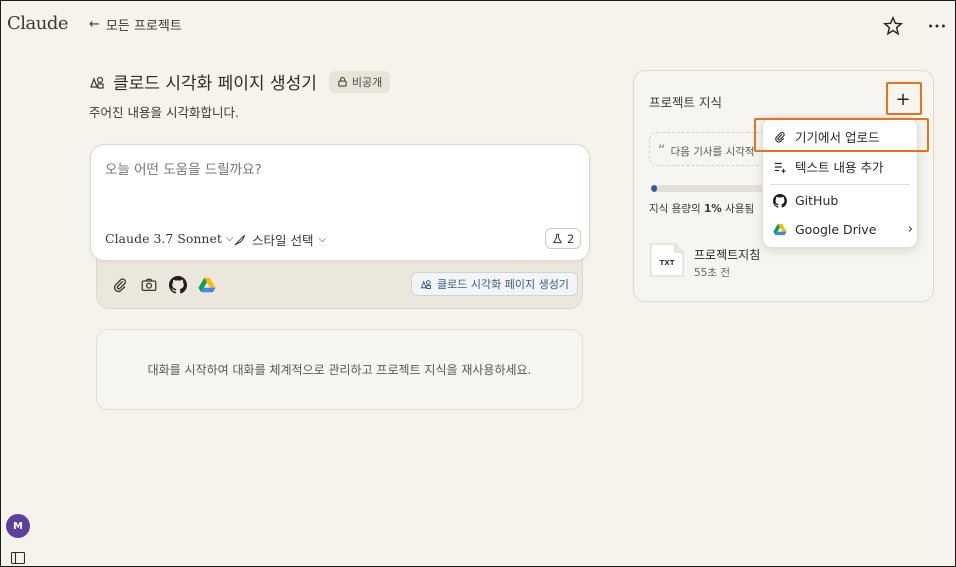 This screenshot has width=956, height=567. Describe the element at coordinates (38, 23) in the screenshot. I see `claude-logo: Claude` at that location.